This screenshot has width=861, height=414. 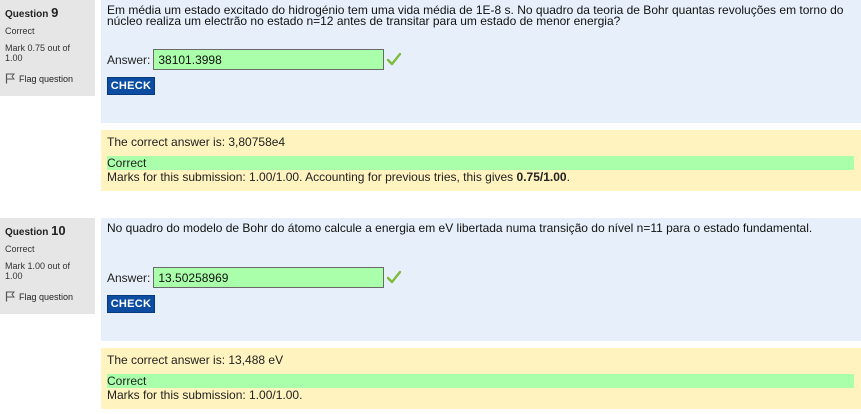 I want to click on question-grade: Mark 1.00 out of 1.00, so click(x=38, y=271).